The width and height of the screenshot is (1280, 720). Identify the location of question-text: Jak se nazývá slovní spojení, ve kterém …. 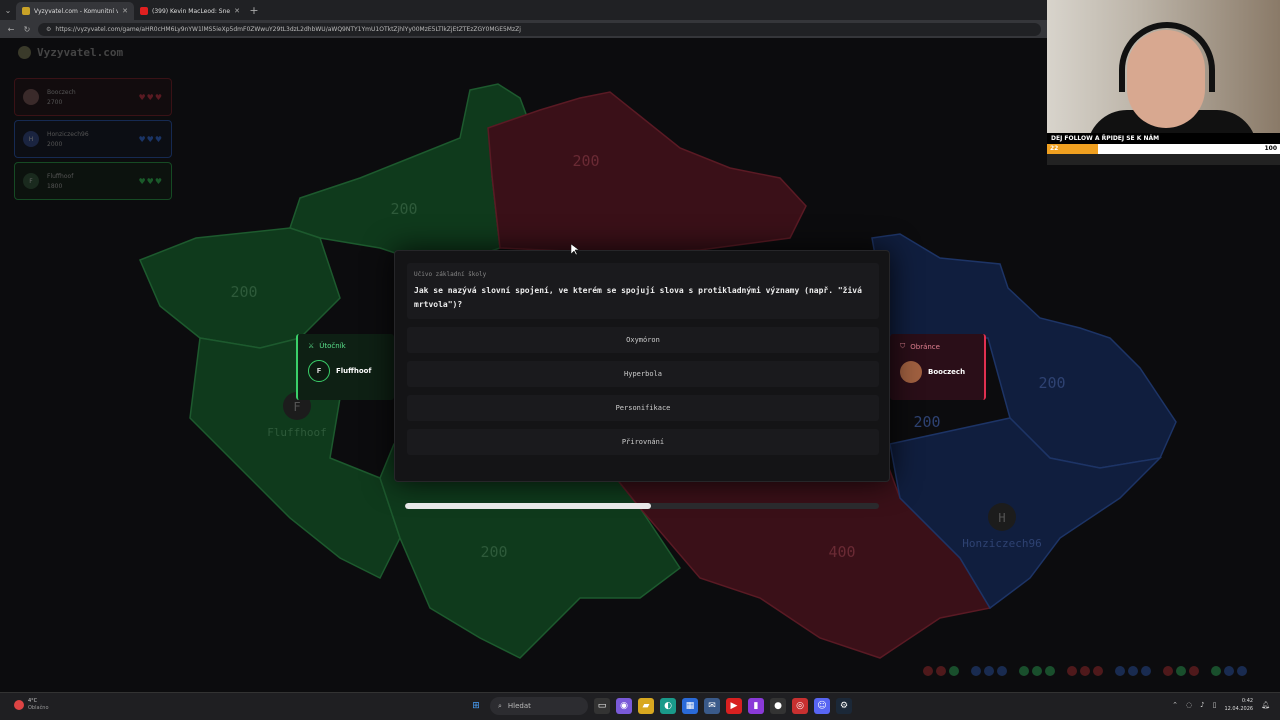
(638, 297).